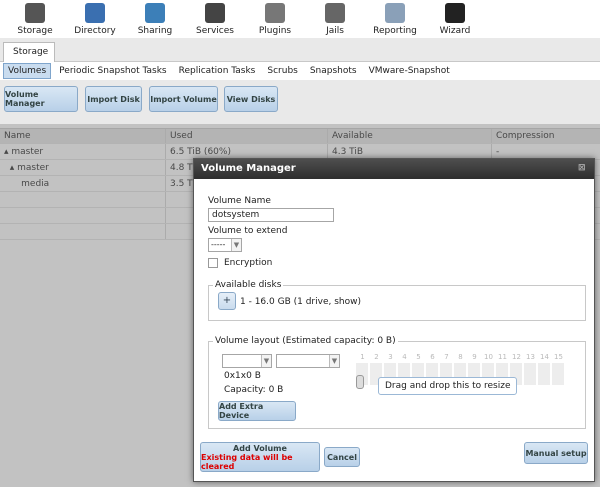 Image resolution: width=600 pixels, height=487 pixels. I want to click on subtab-periodic-snapshot-tasks: Periodic Snapshot Tasks, so click(112, 71).